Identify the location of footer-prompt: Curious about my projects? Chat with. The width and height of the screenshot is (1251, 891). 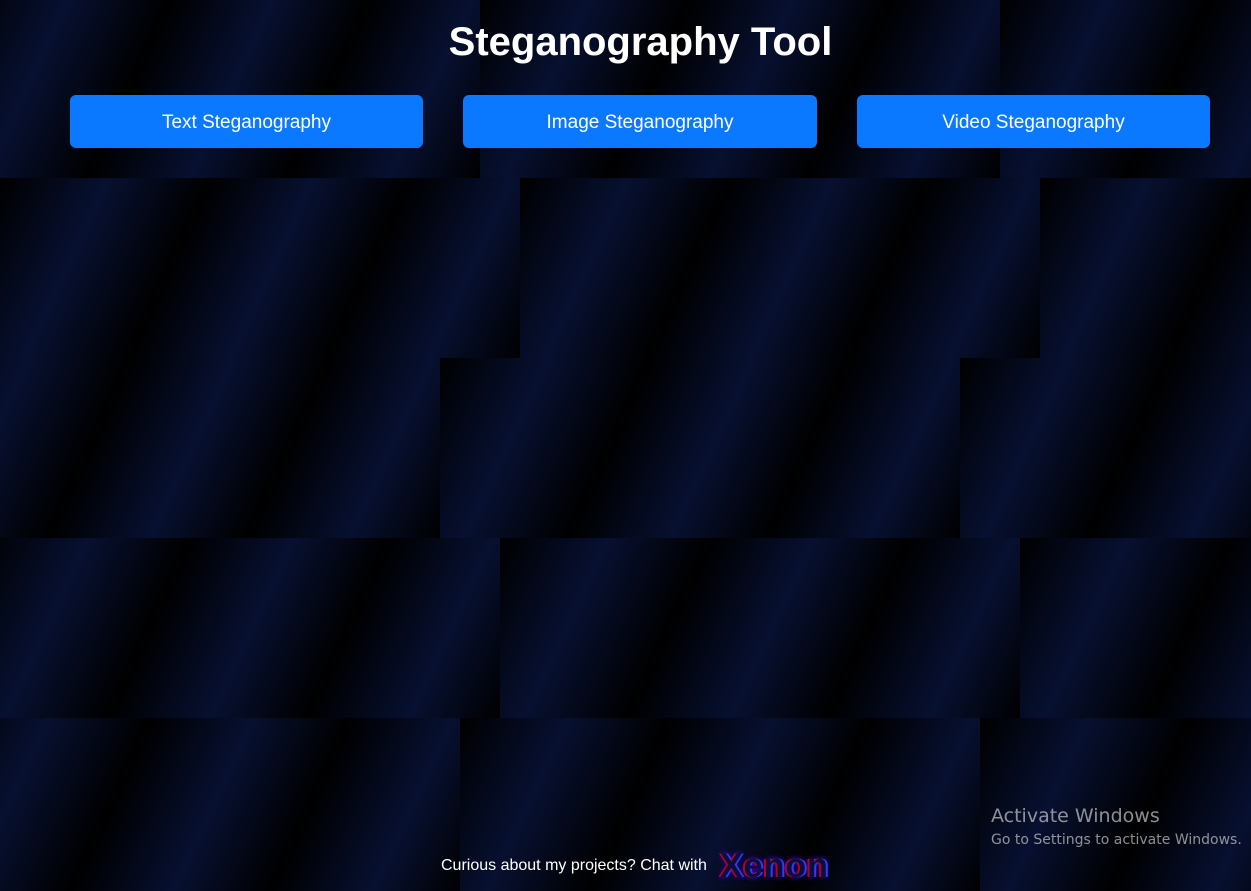
(574, 865).